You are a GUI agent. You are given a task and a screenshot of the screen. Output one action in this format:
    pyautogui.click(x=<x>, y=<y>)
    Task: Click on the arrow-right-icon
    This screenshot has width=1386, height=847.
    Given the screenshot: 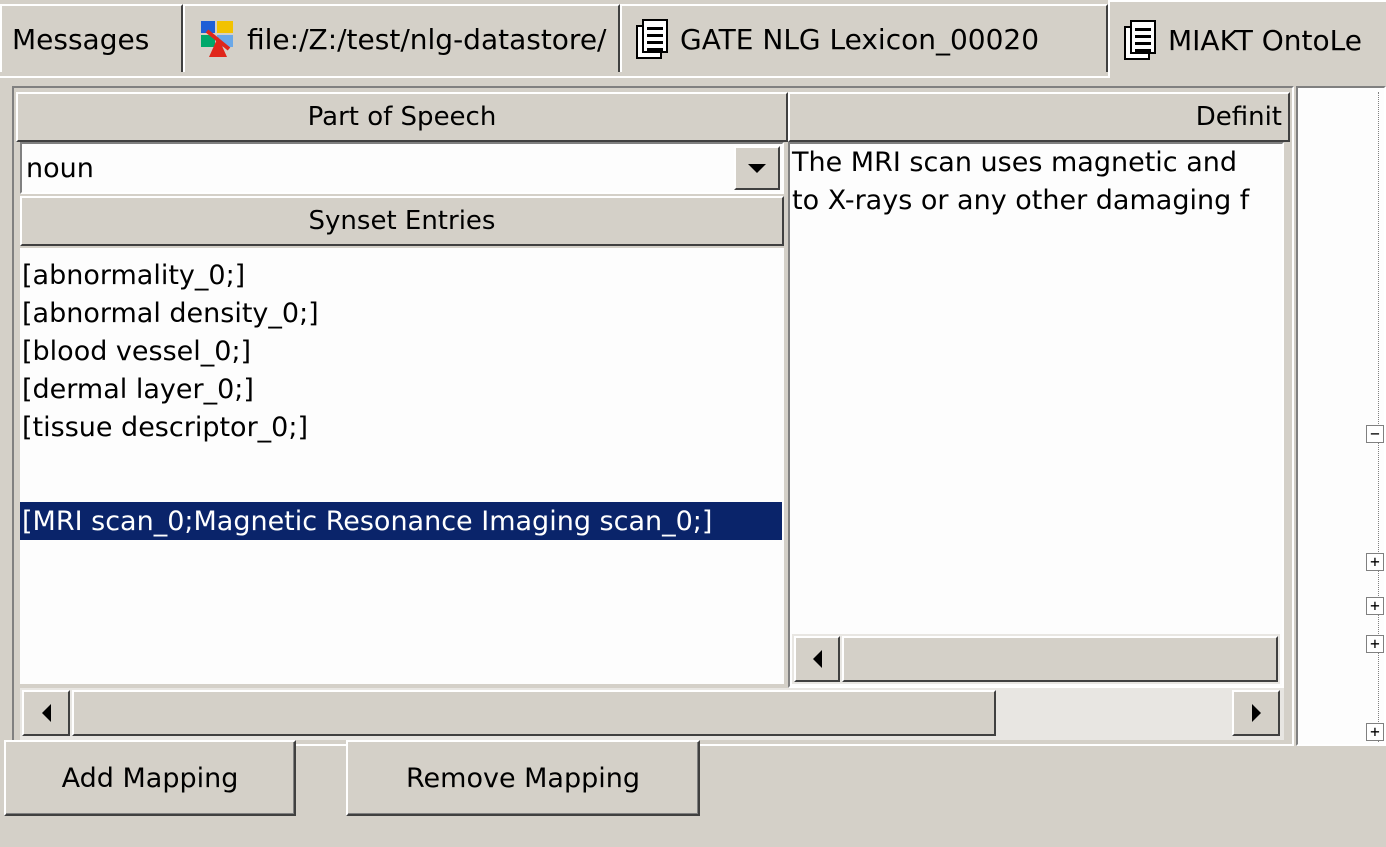 What is the action you would take?
    pyautogui.click(x=1256, y=713)
    